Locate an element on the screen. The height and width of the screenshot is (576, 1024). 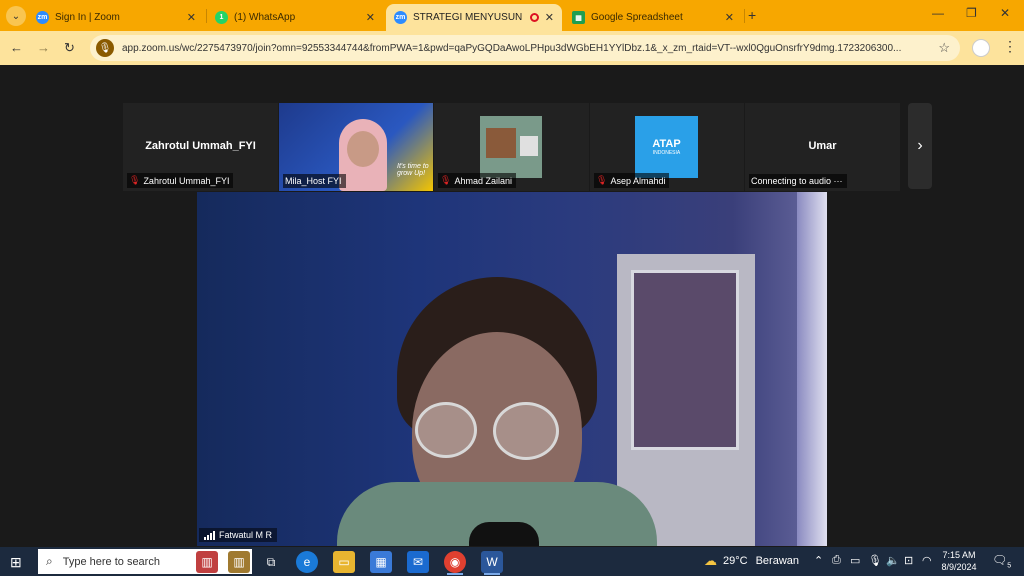
store-icon: ▦ is located at coordinates (381, 562).